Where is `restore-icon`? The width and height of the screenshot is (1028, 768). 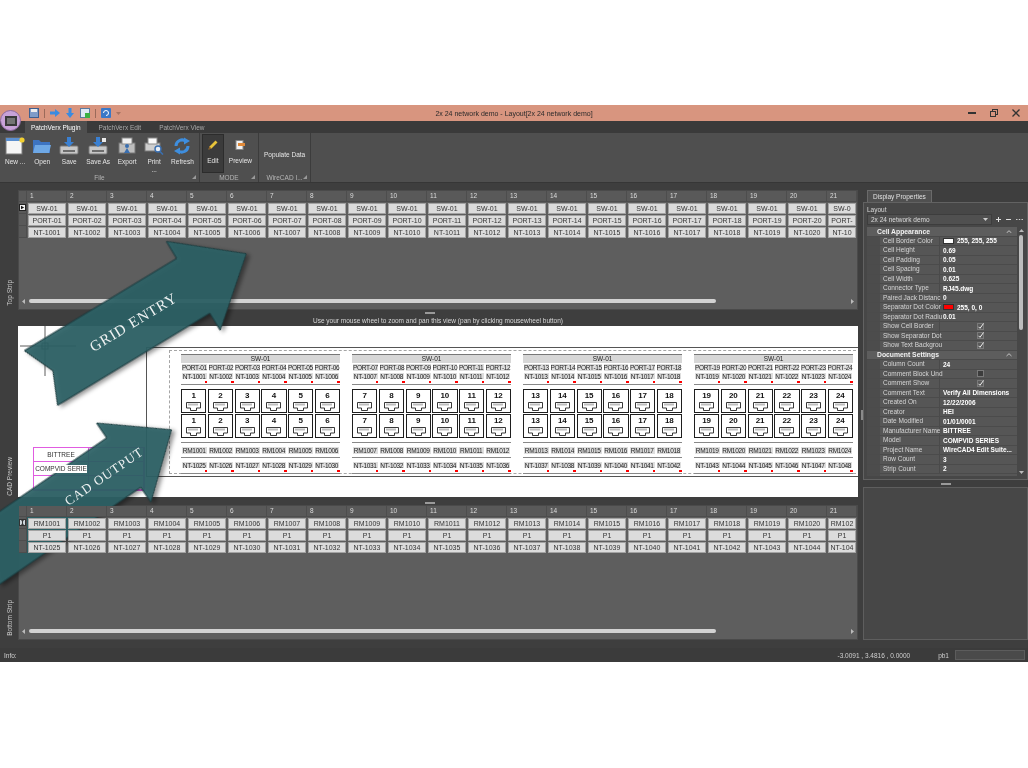 restore-icon is located at coordinates (994, 113).